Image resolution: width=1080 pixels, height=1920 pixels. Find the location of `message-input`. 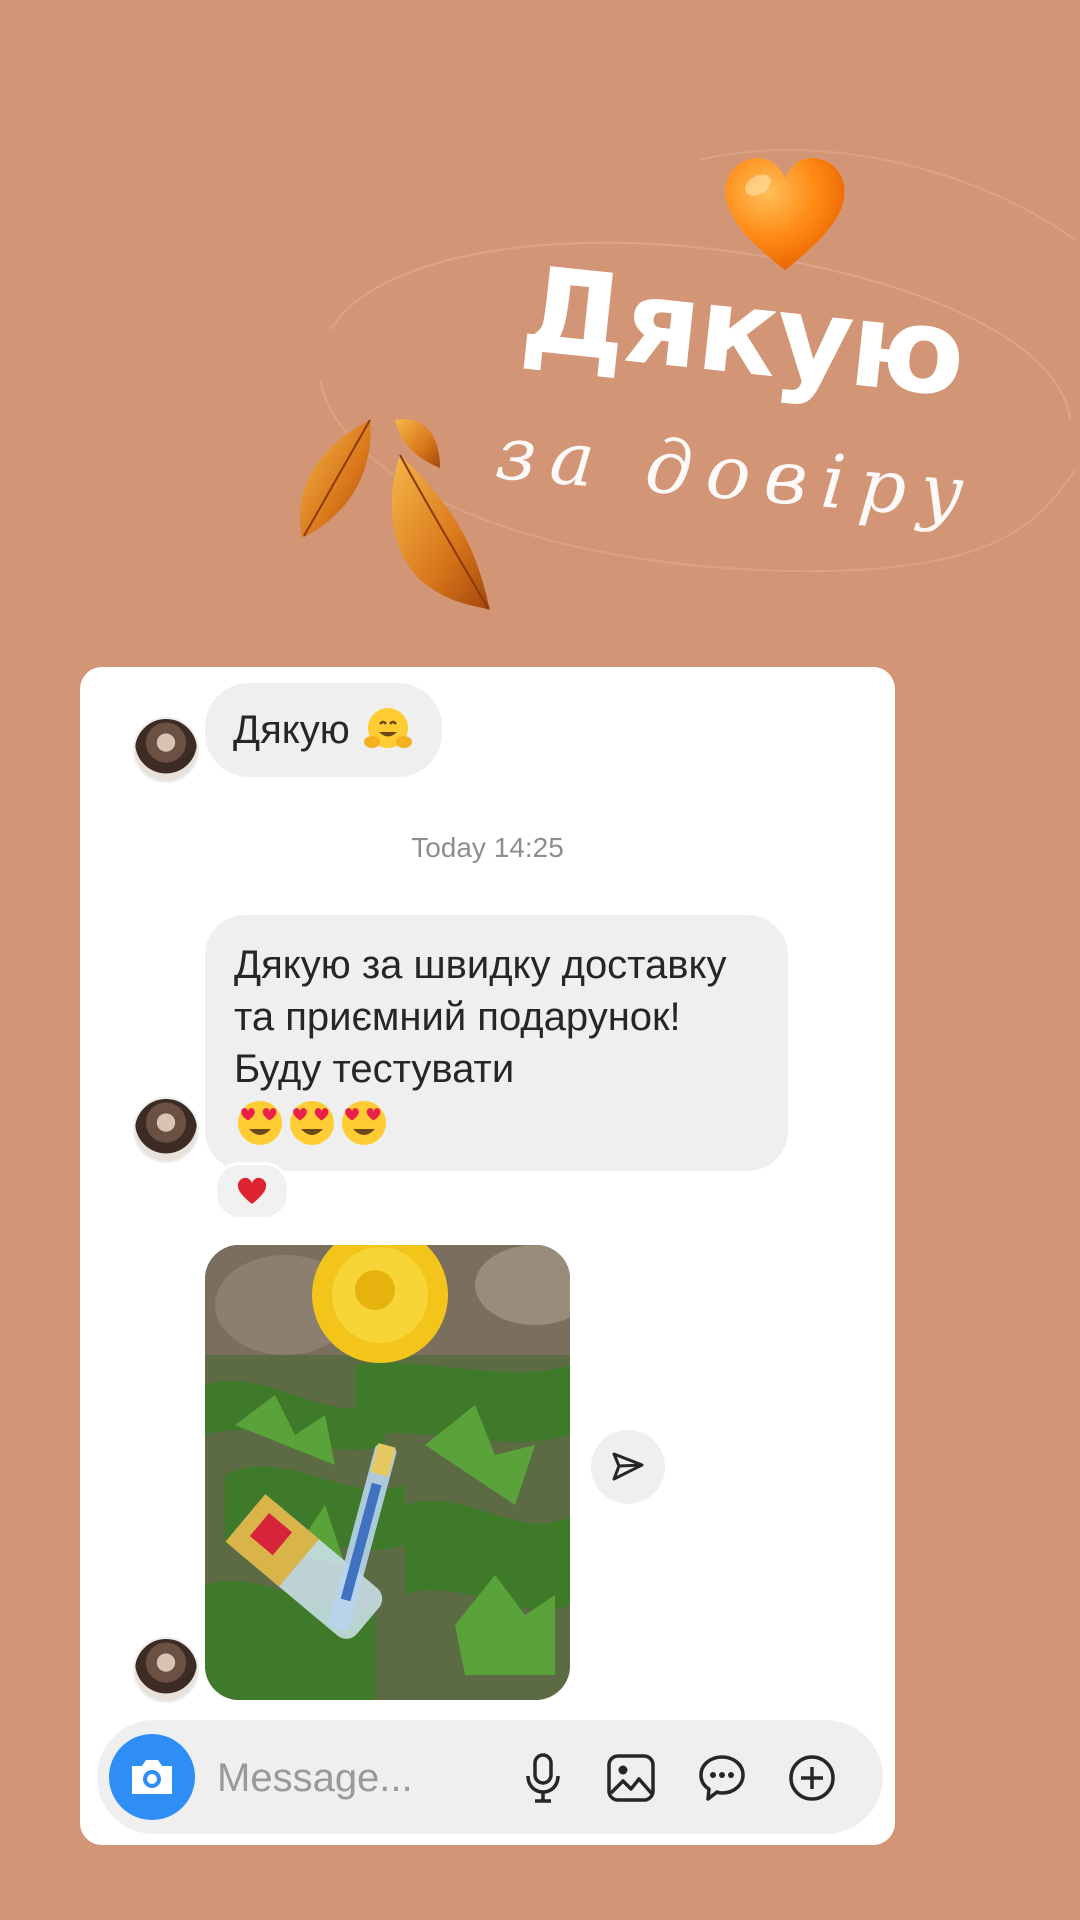

message-input is located at coordinates (357, 1778).